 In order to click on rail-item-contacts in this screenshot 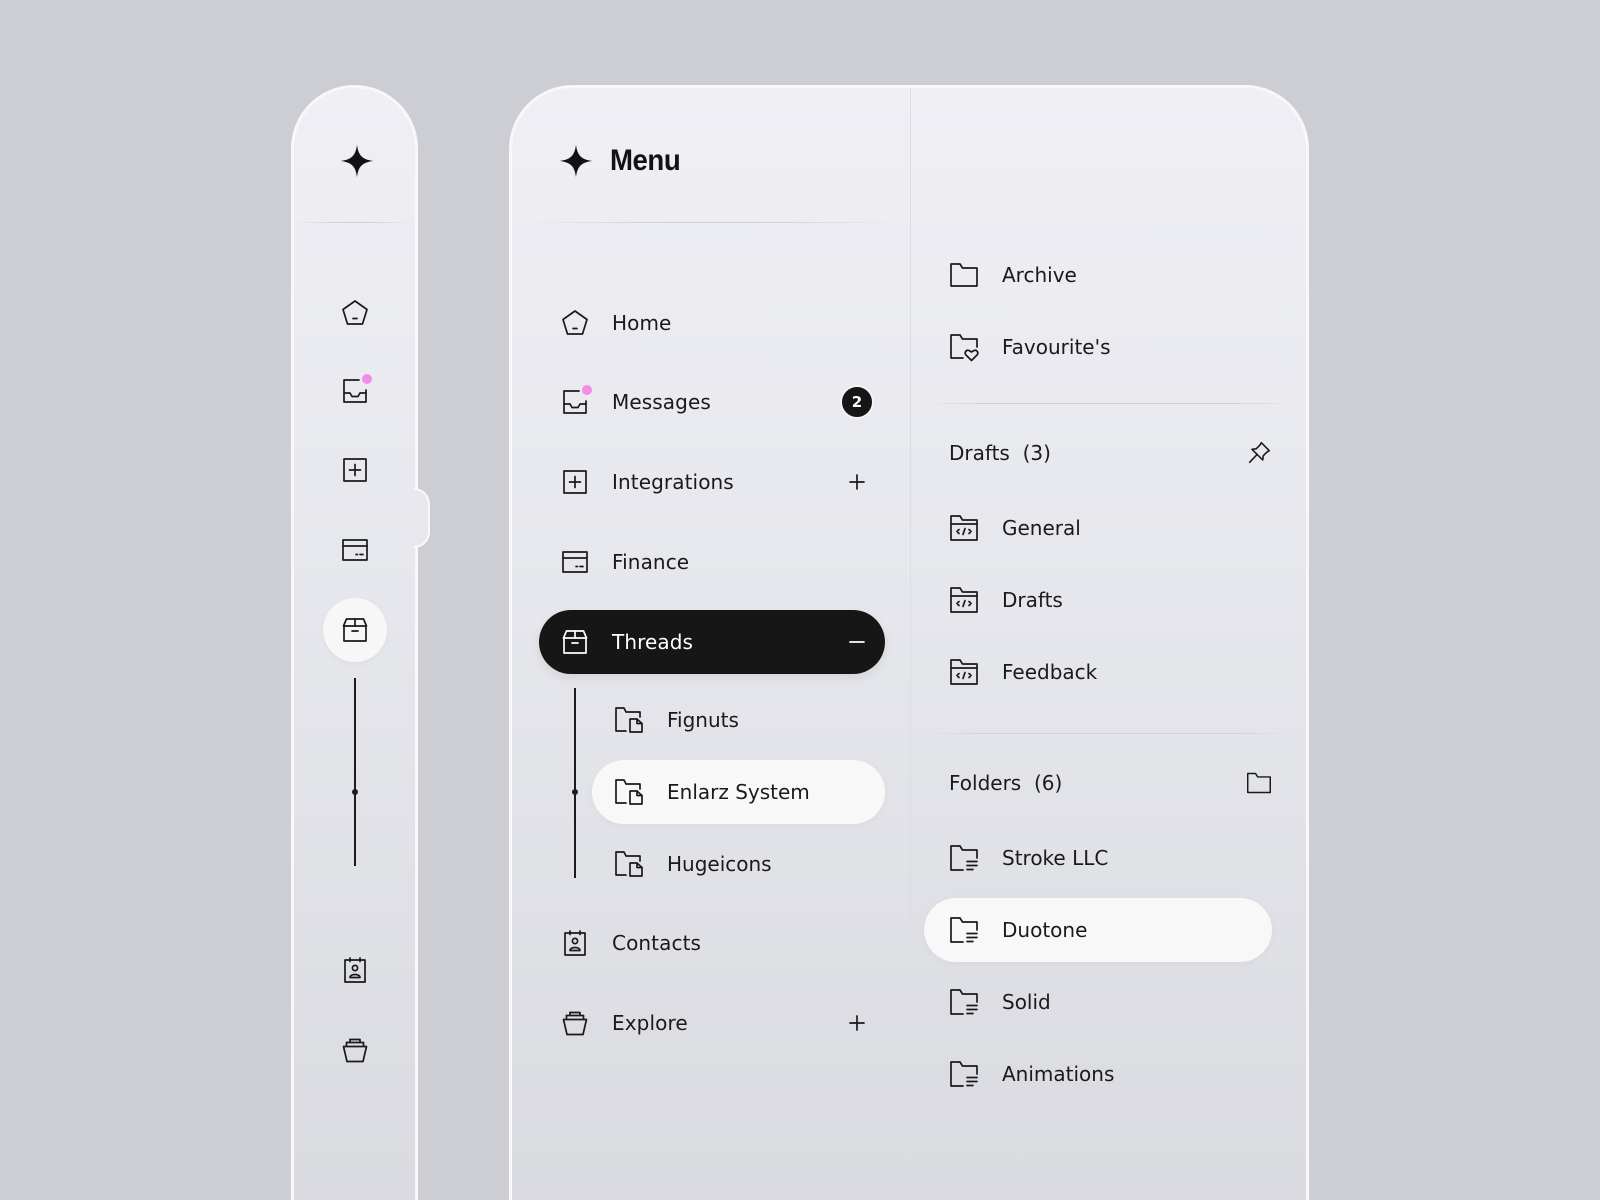, I will do `click(355, 970)`.